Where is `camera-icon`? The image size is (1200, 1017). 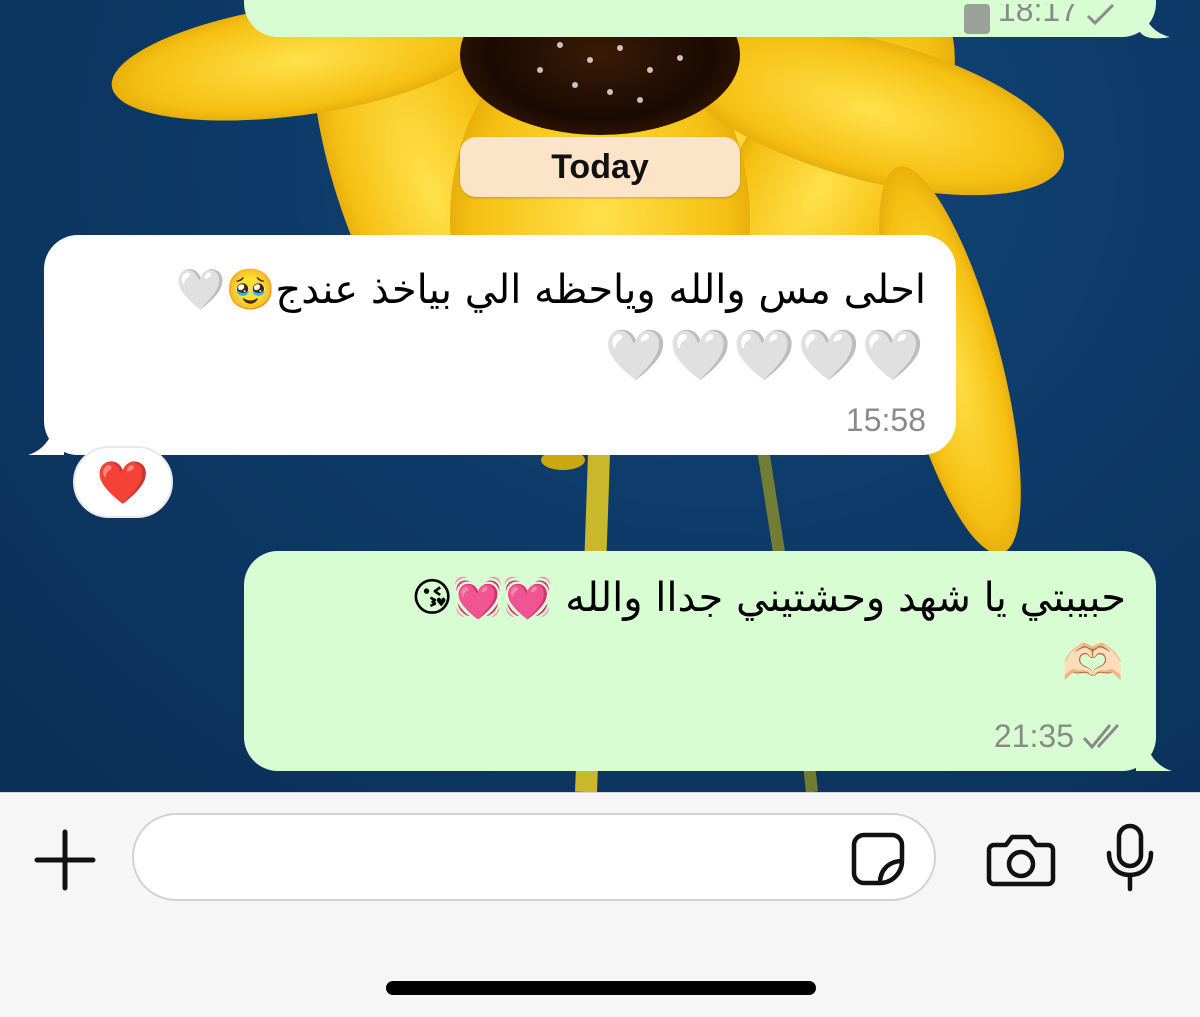
camera-icon is located at coordinates (1021, 860).